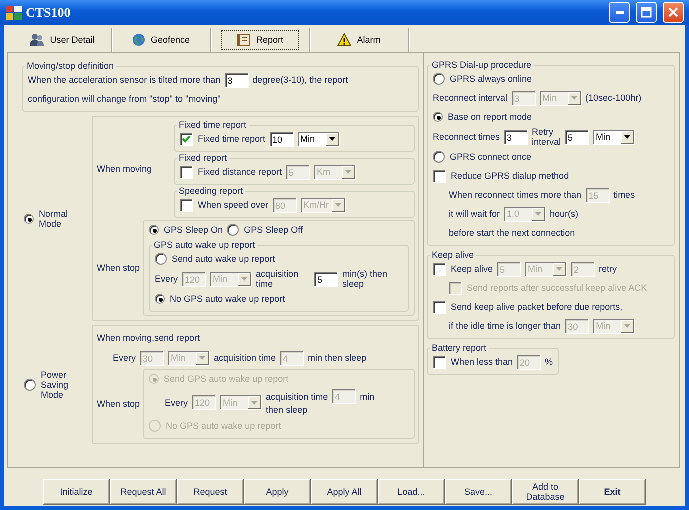 Image resolution: width=689 pixels, height=510 pixels. I want to click on push-button: Request, so click(210, 492).